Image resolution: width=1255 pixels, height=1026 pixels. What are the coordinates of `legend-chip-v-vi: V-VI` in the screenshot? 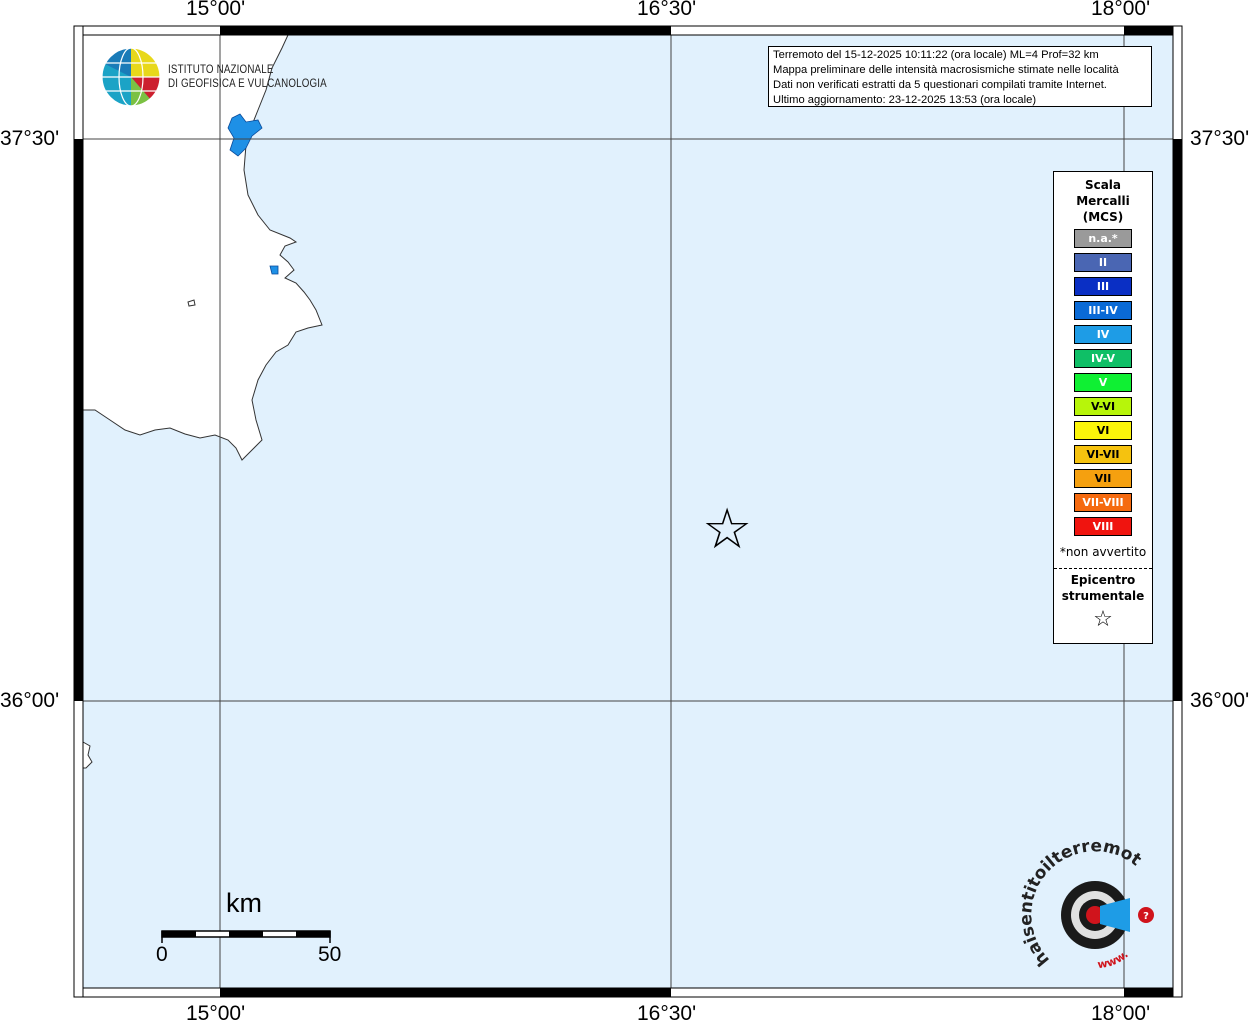 It's located at (1103, 406).